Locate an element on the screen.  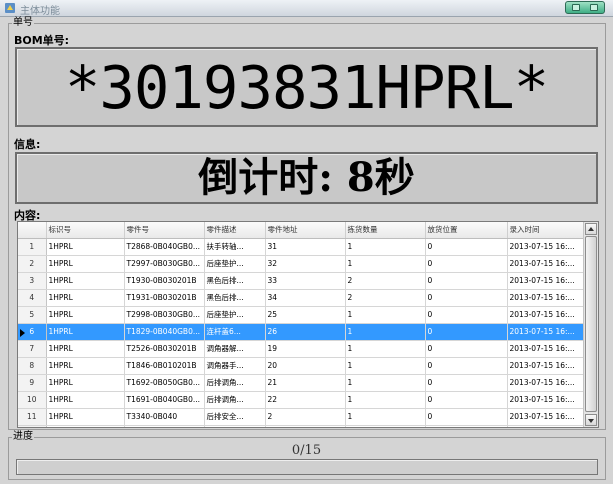
vertical-scrollbar is located at coordinates (590, 324).